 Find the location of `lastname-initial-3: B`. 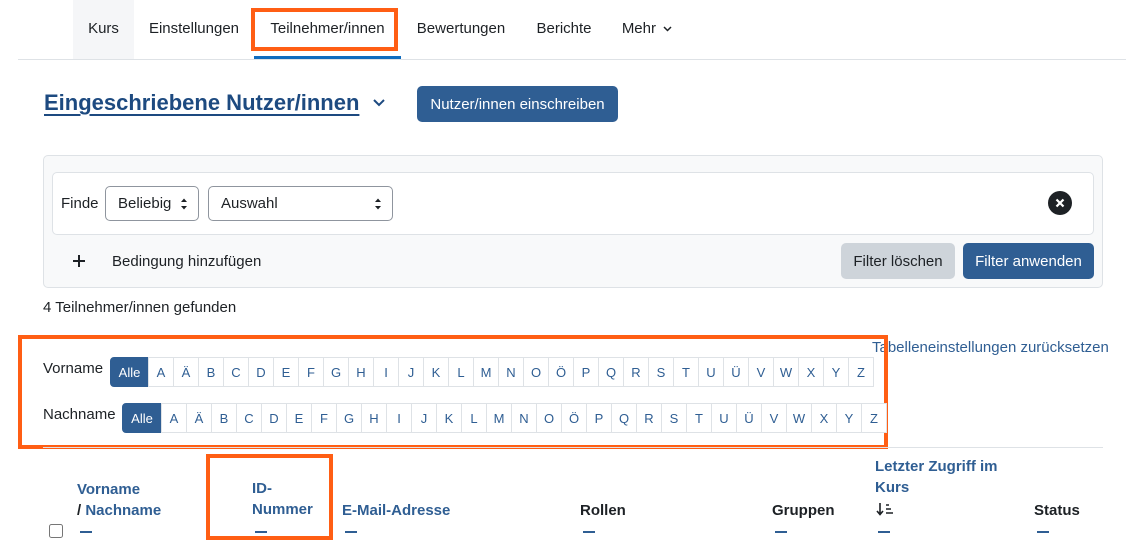

lastname-initial-3: B is located at coordinates (224, 418).